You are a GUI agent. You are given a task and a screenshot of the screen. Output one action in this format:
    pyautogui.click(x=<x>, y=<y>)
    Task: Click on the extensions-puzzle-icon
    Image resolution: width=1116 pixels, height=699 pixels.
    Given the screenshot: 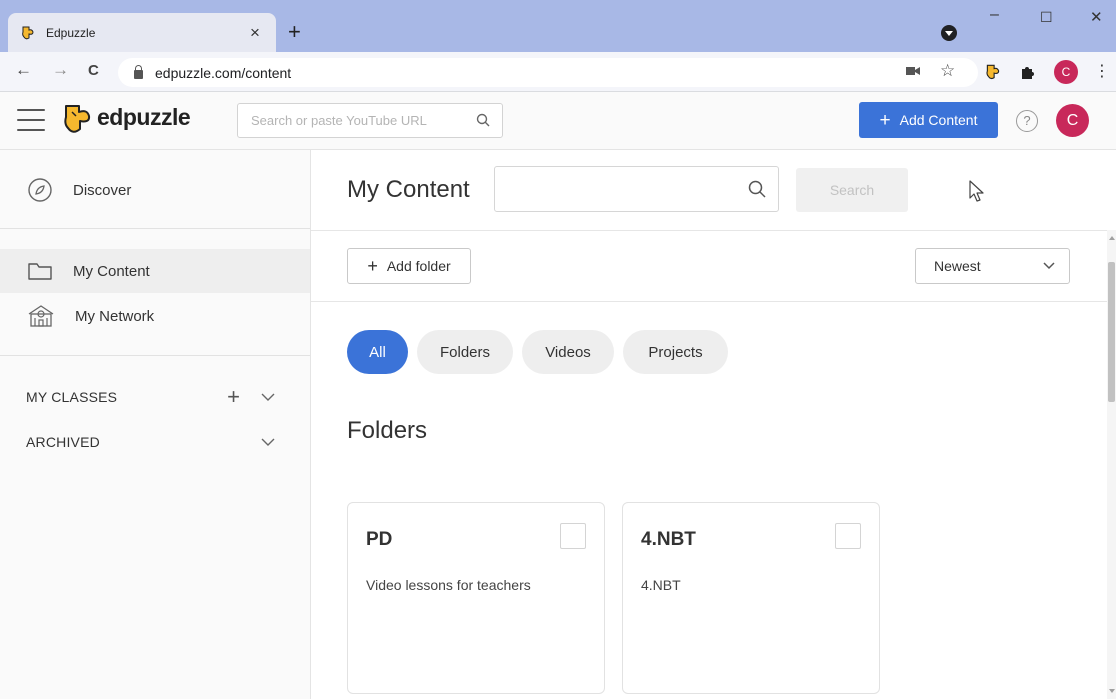 What is the action you would take?
    pyautogui.click(x=1028, y=72)
    